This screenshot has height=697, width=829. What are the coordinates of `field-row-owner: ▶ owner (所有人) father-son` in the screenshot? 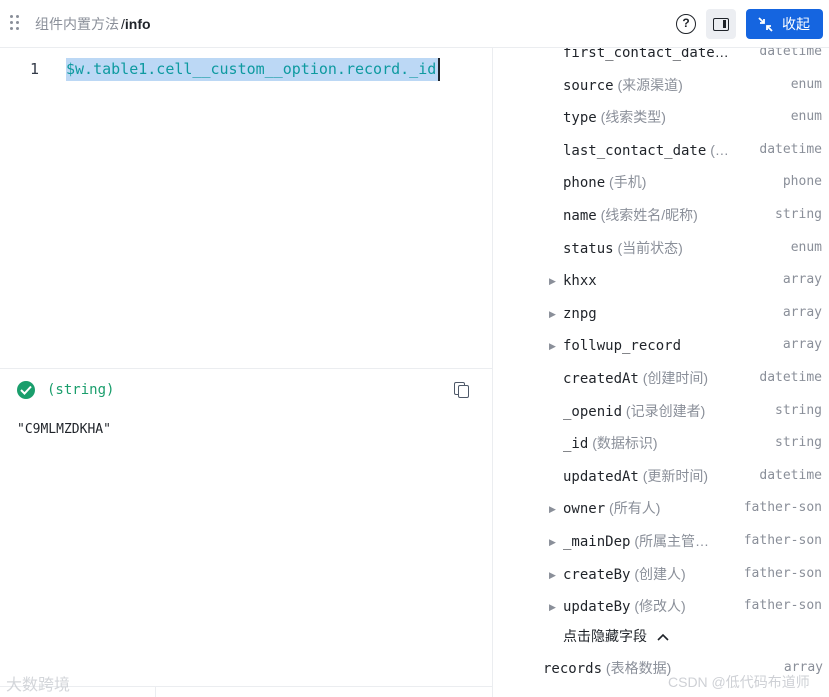 It's located at (661, 509).